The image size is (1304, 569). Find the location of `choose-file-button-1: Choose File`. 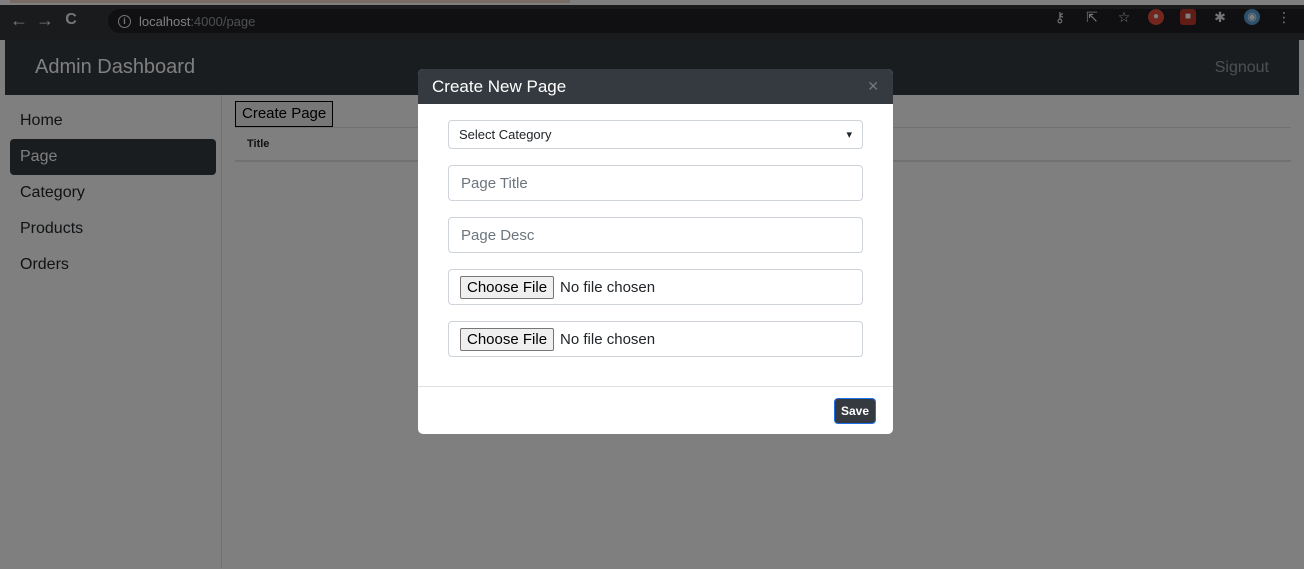

choose-file-button-1: Choose File is located at coordinates (507, 287).